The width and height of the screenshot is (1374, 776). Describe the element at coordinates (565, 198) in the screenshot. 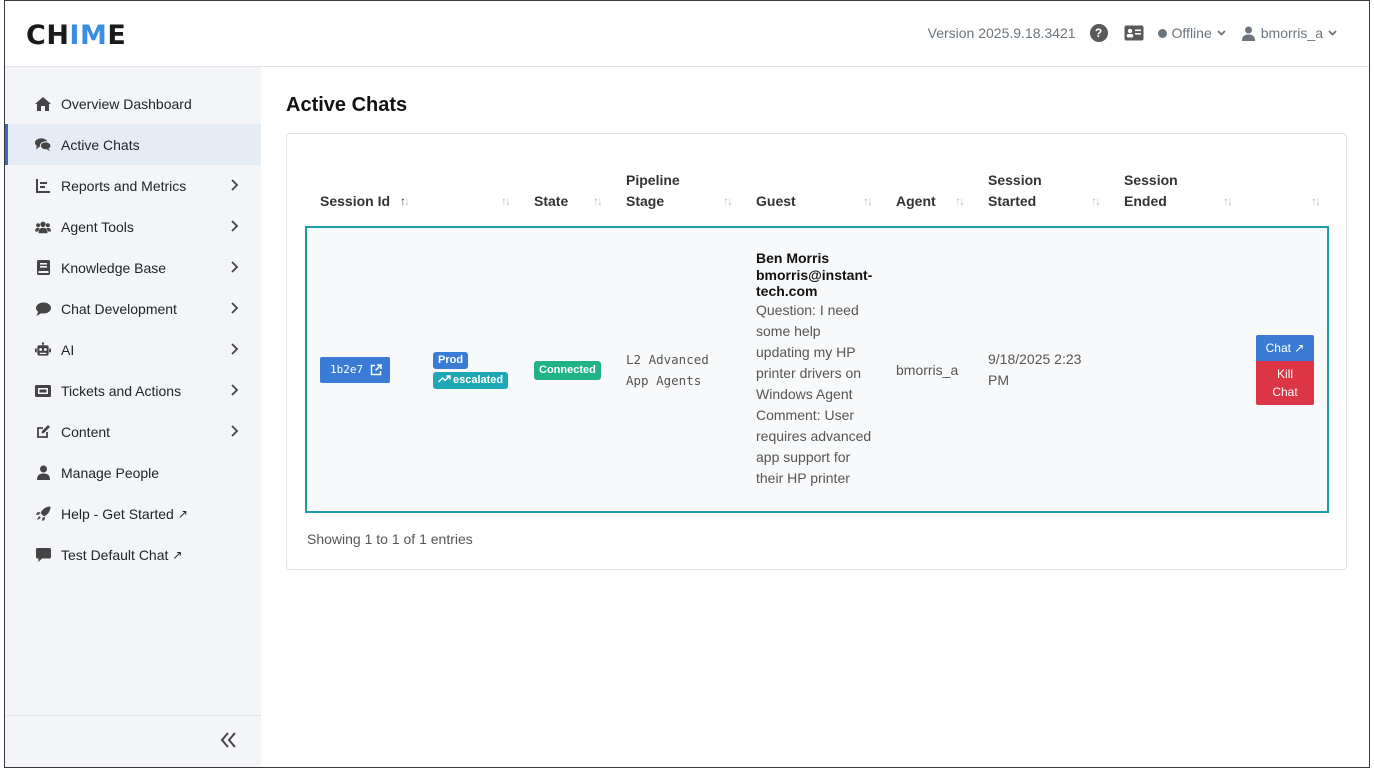

I see `col-state: State ↑↓` at that location.